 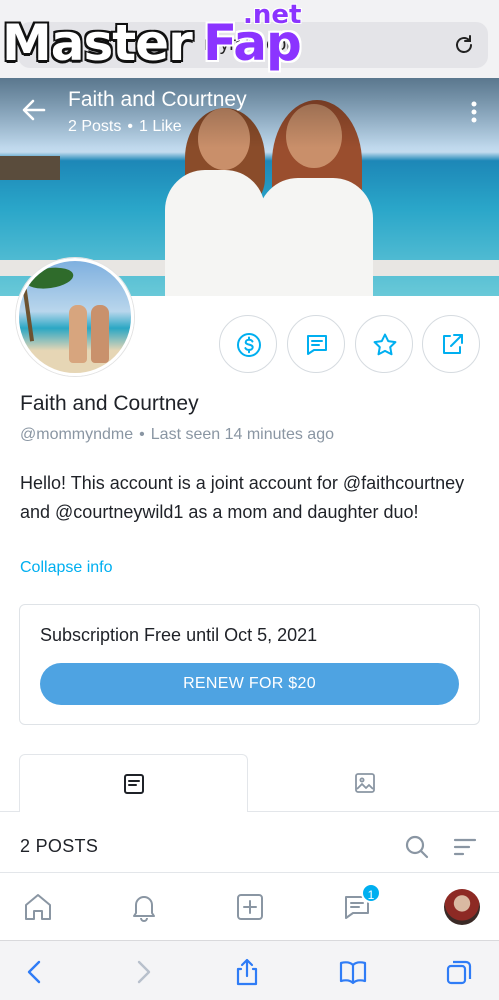 I want to click on app-bottom-nav: 1, so click(x=249, y=906).